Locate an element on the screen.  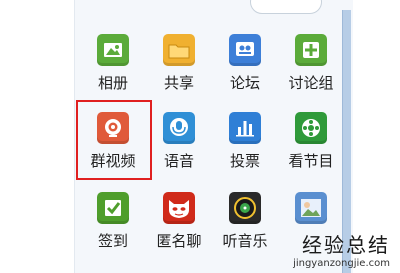
voice-icon is located at coordinates (179, 128).